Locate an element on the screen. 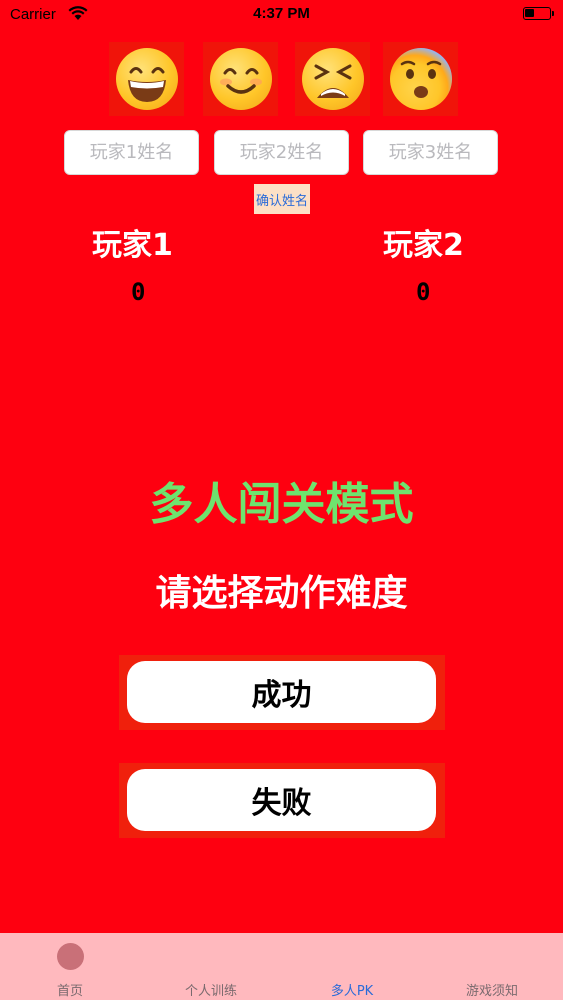 Image resolution: width=563 pixels, height=1000 pixels. emoji-grinning is located at coordinates (146, 79).